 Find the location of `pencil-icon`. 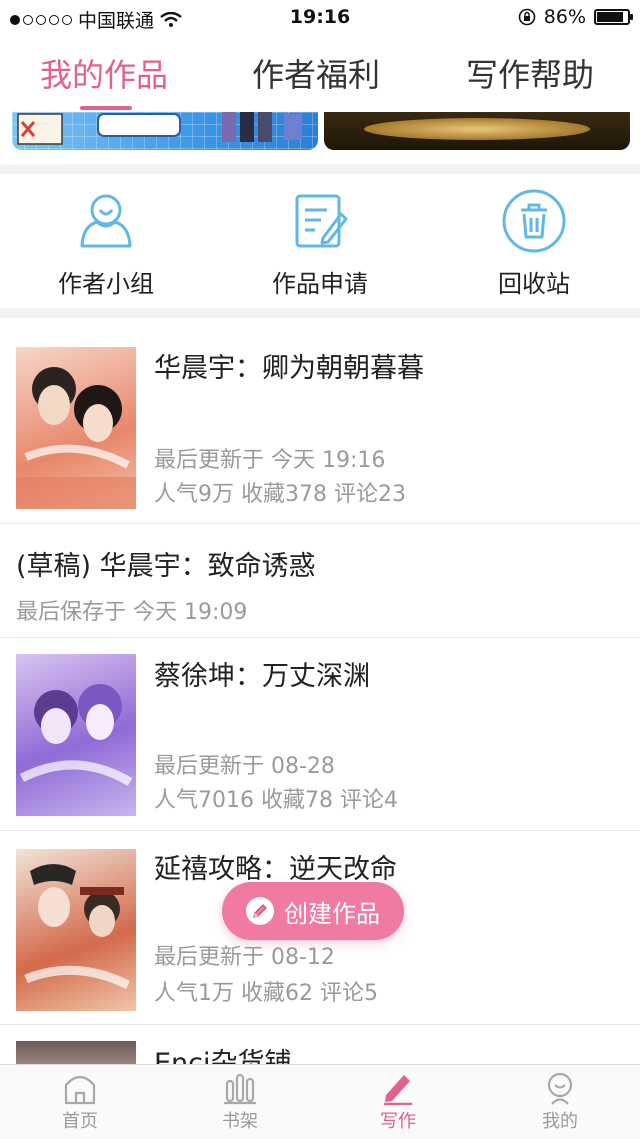

pencil-icon is located at coordinates (260, 911).